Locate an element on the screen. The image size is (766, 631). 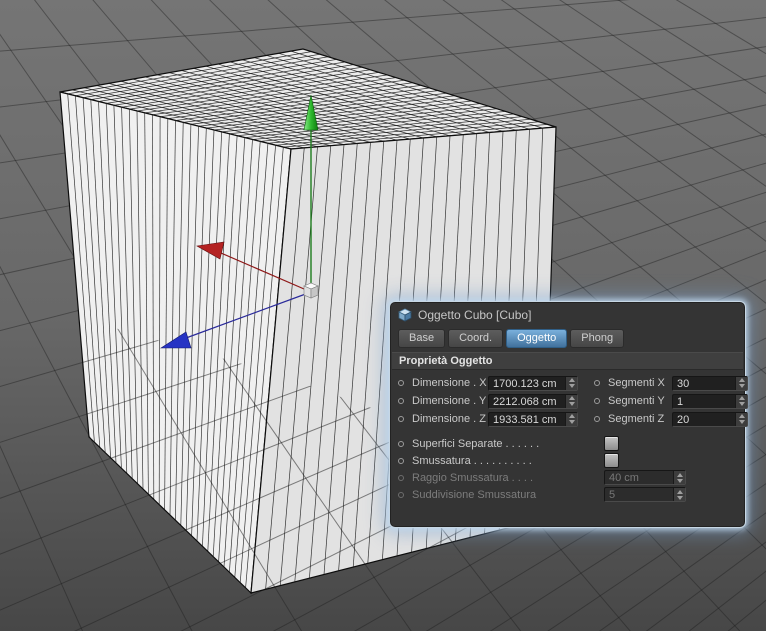
tab-bar: Base Coord. Oggetto Phong is located at coordinates (567, 338).